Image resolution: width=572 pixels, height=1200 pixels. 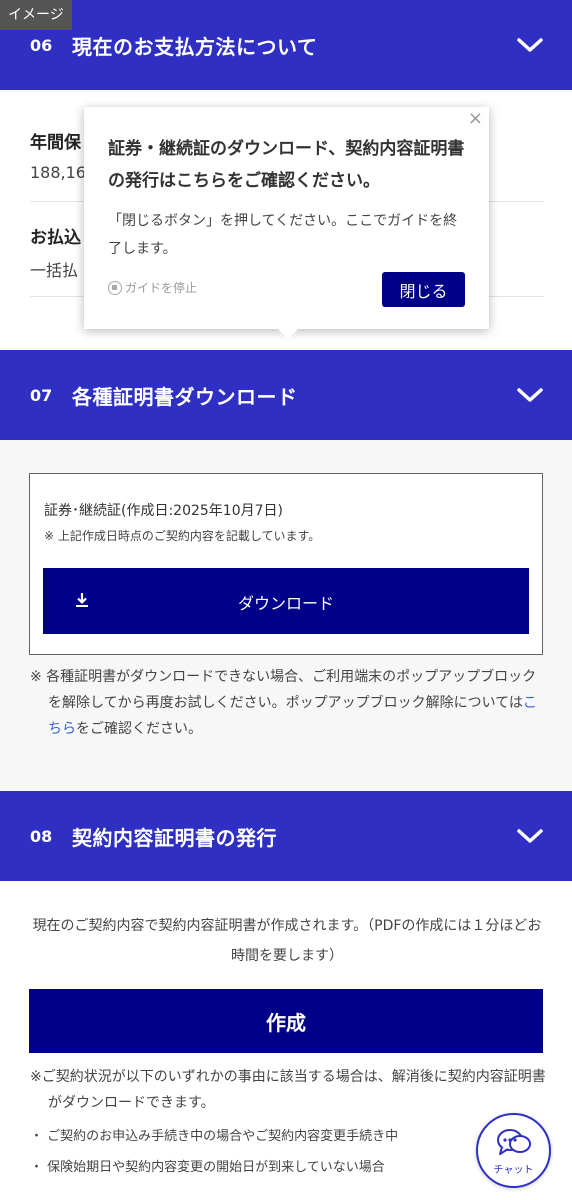 What do you see at coordinates (54, 270) in the screenshot?
I see `payment-method-value: 一括払` at bounding box center [54, 270].